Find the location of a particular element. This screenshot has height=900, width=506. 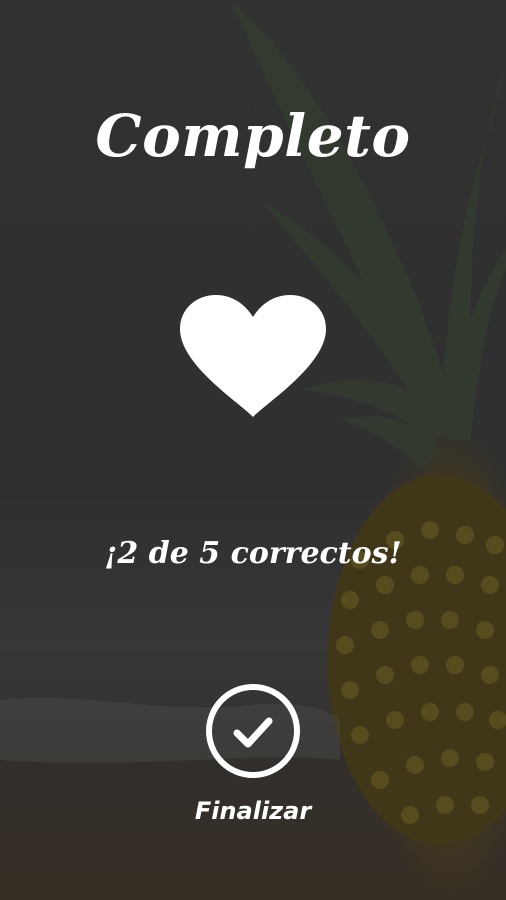

page-title: Completo is located at coordinates (253, 136).